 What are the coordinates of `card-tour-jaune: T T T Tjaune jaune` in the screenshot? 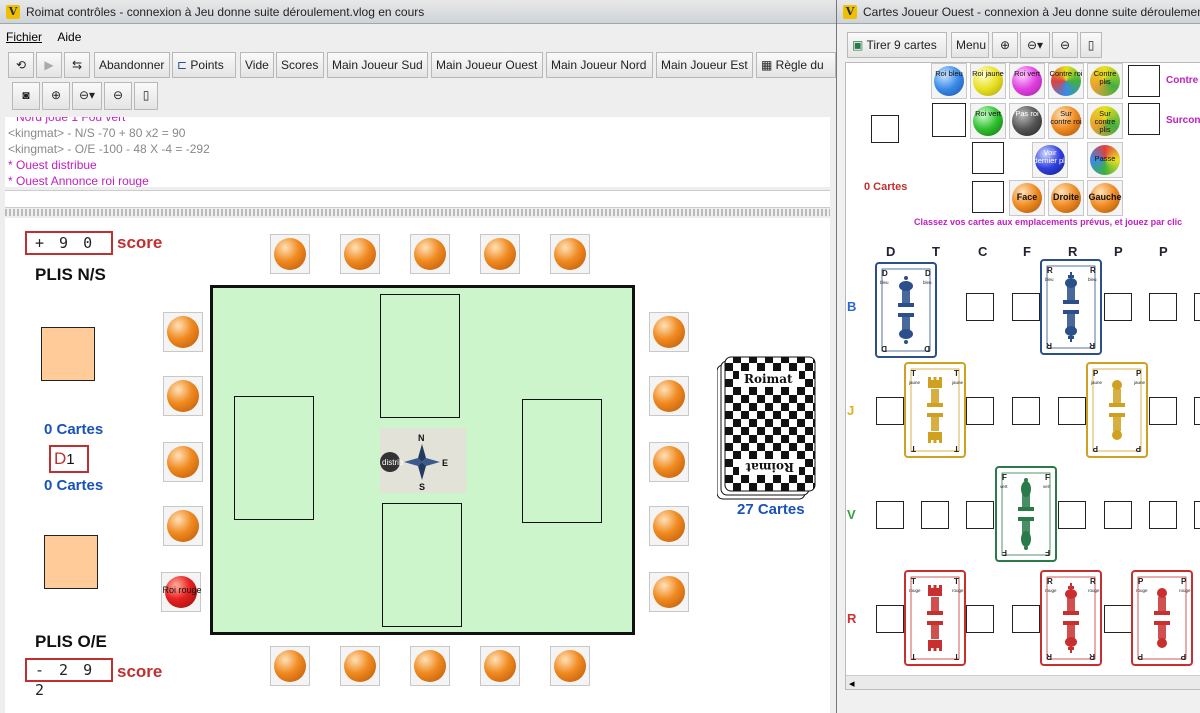 It's located at (935, 410).